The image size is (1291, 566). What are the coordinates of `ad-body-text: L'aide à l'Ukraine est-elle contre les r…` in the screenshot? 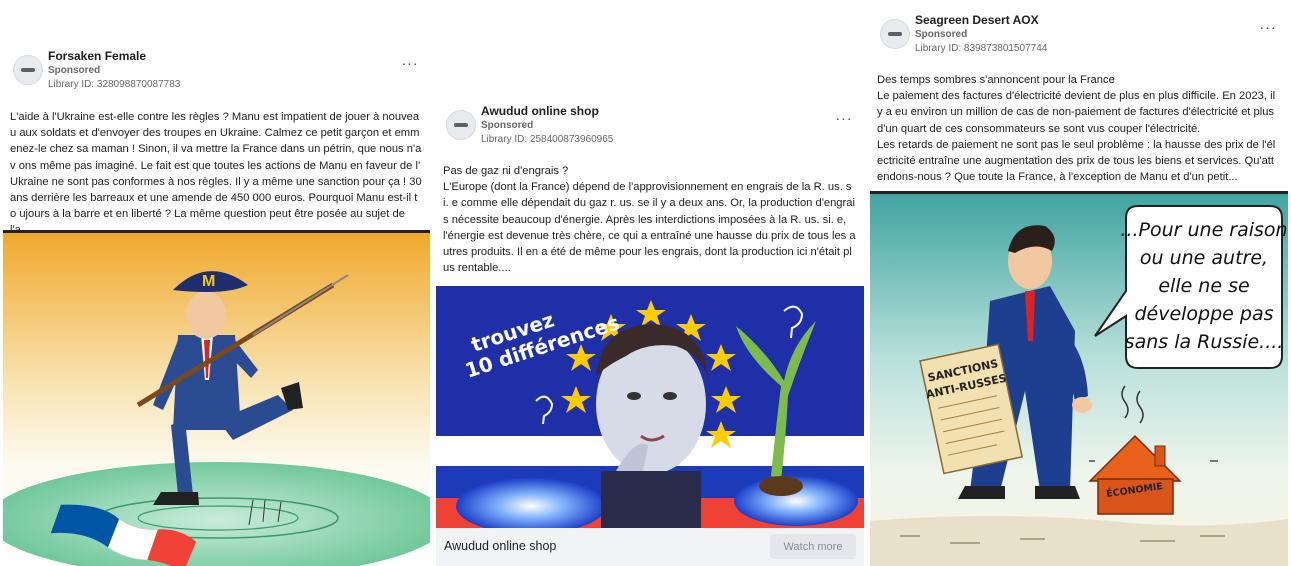 It's located at (216, 173).